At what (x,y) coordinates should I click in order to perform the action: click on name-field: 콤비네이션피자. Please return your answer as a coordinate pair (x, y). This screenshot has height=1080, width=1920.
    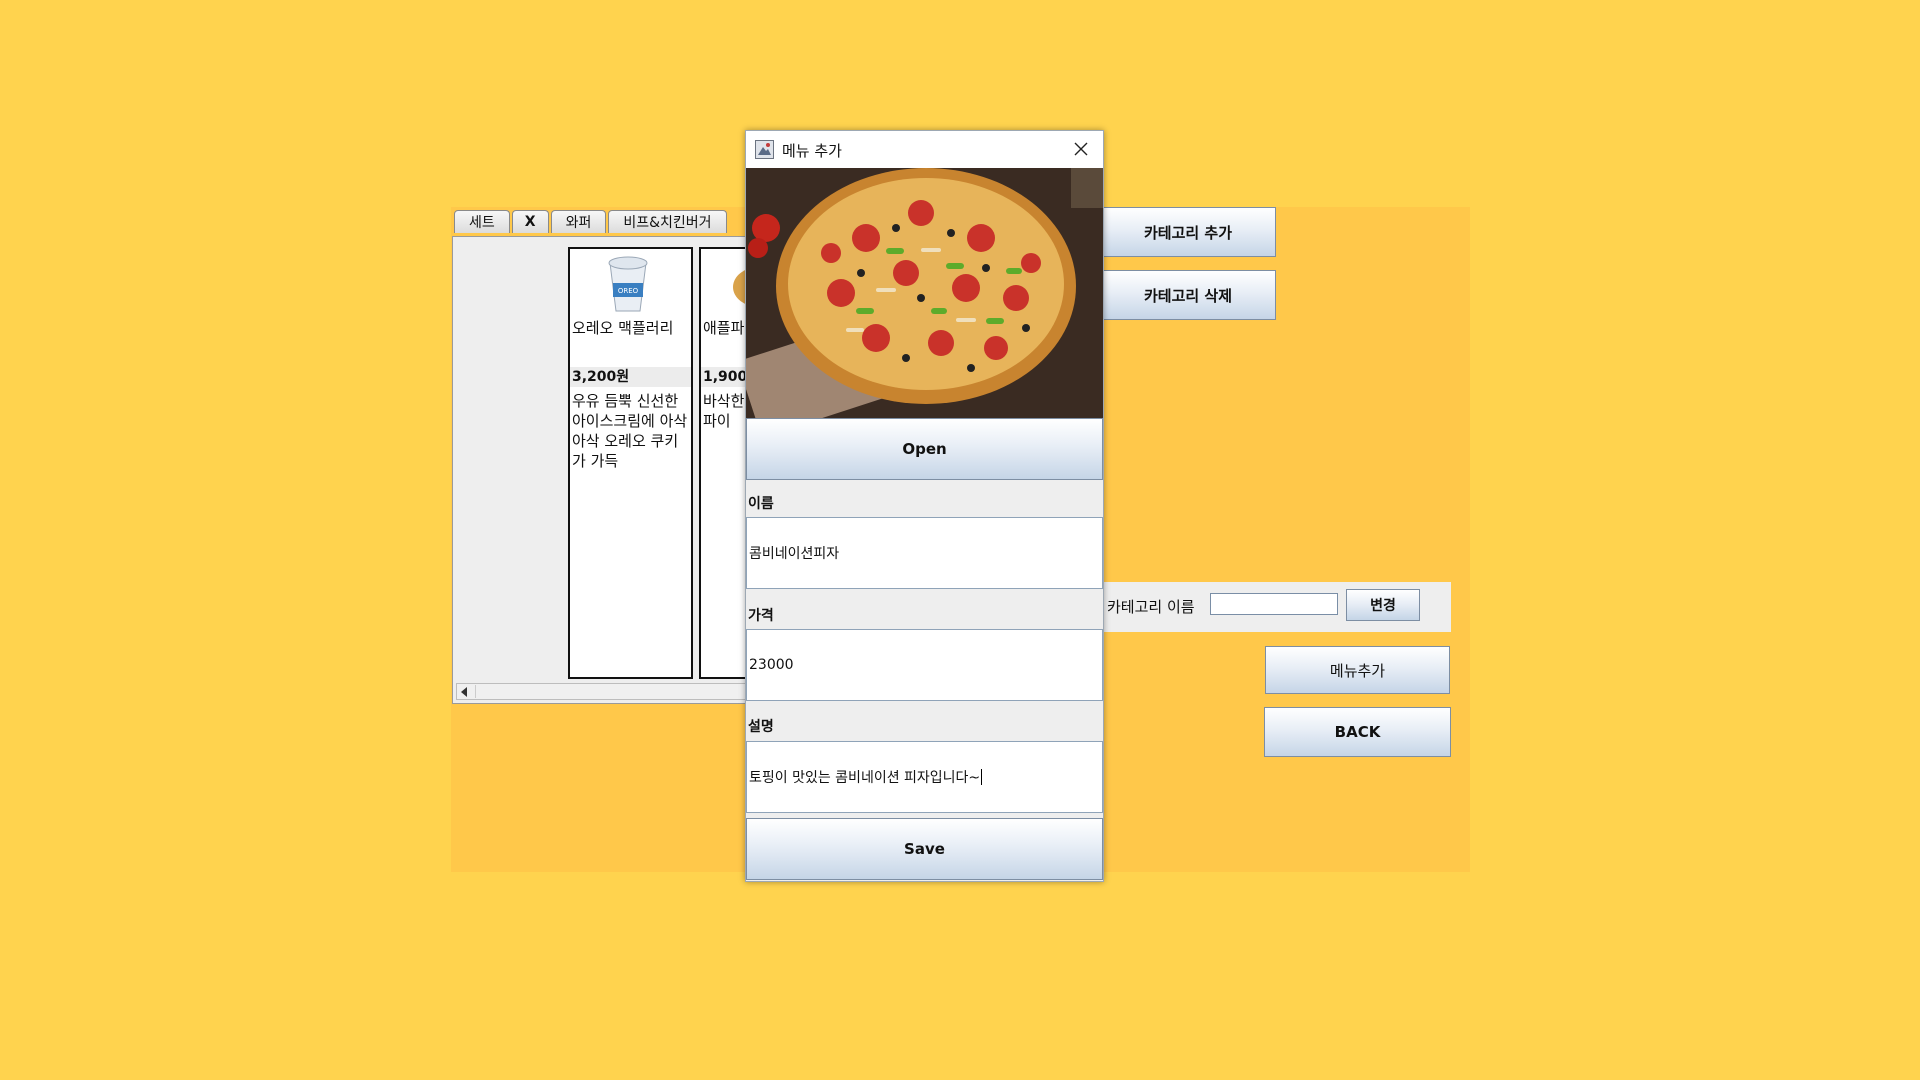
    Looking at the image, I should click on (924, 553).